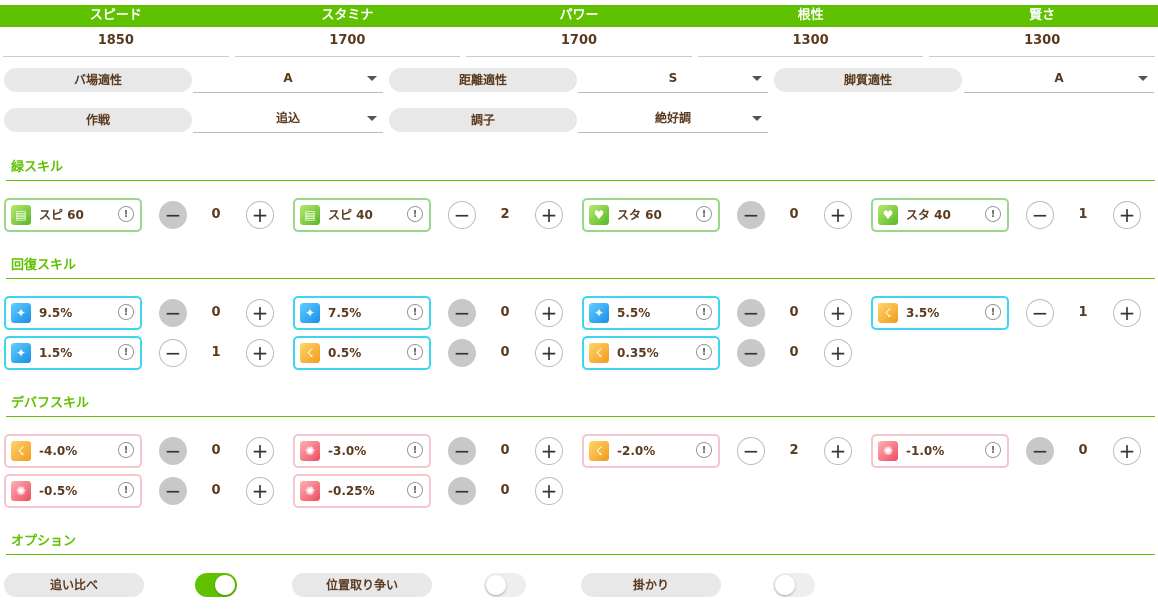  I want to click on distance-aptitude-select: S, so click(673, 79).